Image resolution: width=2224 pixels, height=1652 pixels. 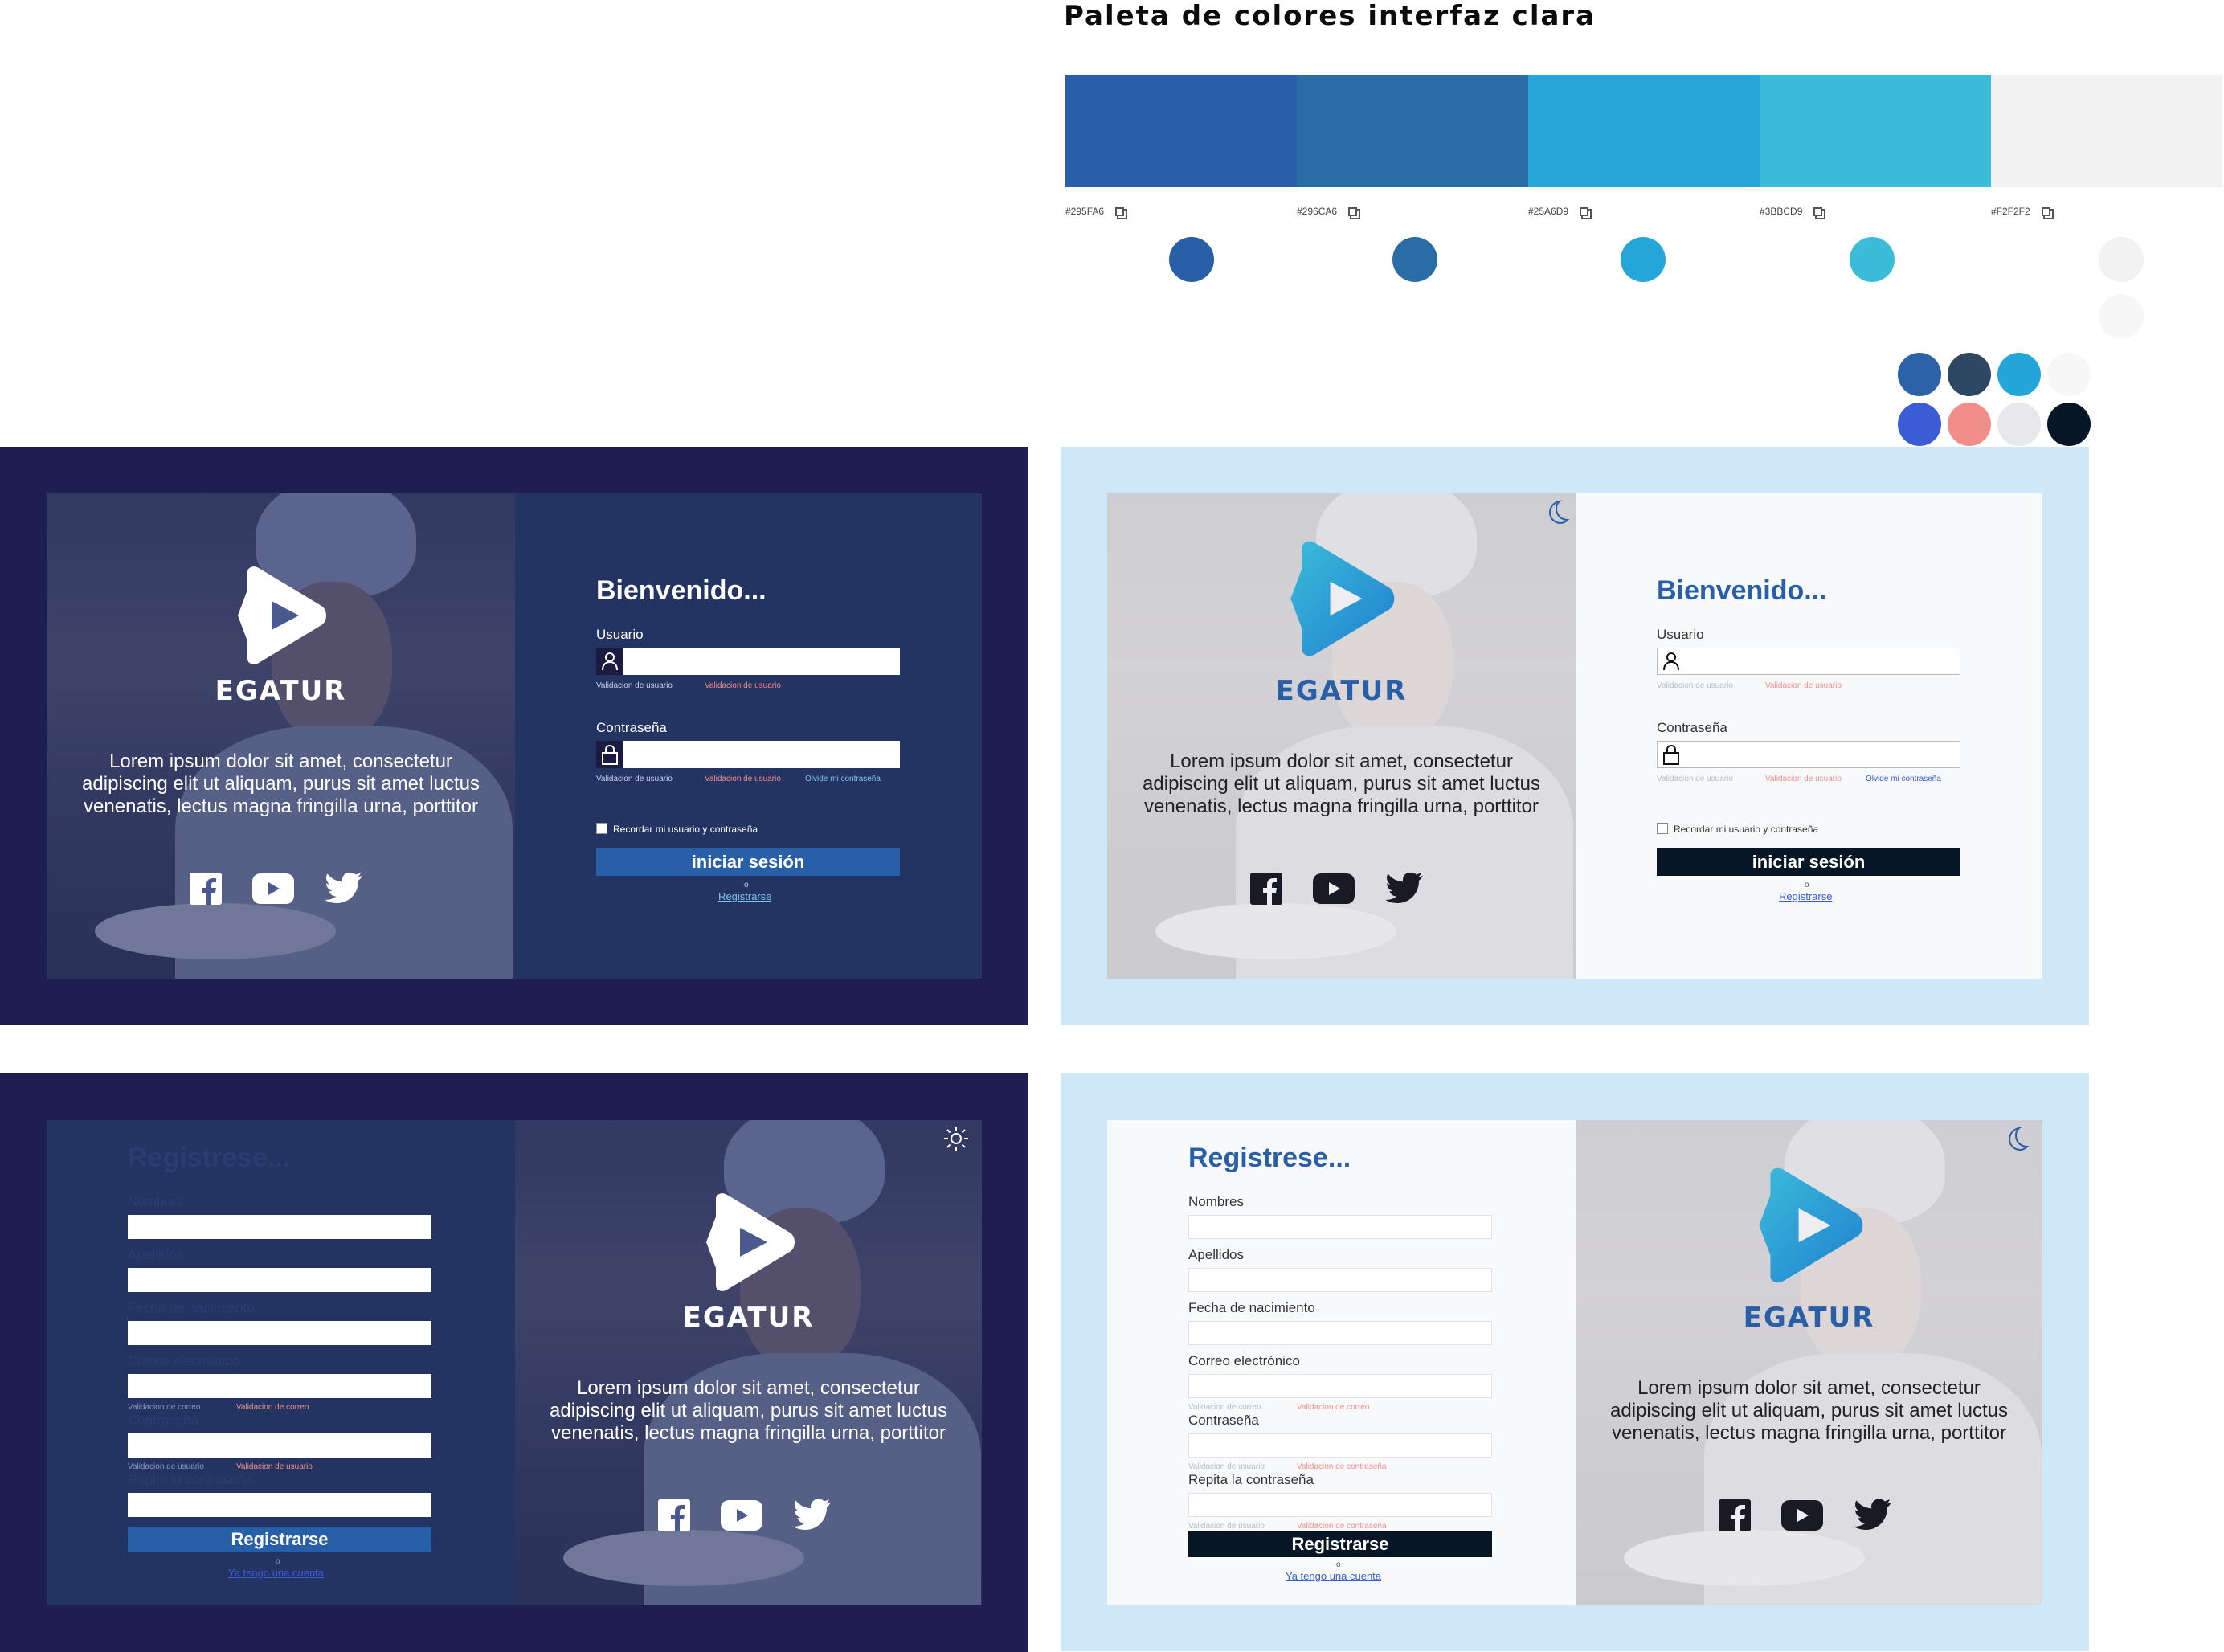 I want to click on swatch-3bbcd9, so click(x=1875, y=131).